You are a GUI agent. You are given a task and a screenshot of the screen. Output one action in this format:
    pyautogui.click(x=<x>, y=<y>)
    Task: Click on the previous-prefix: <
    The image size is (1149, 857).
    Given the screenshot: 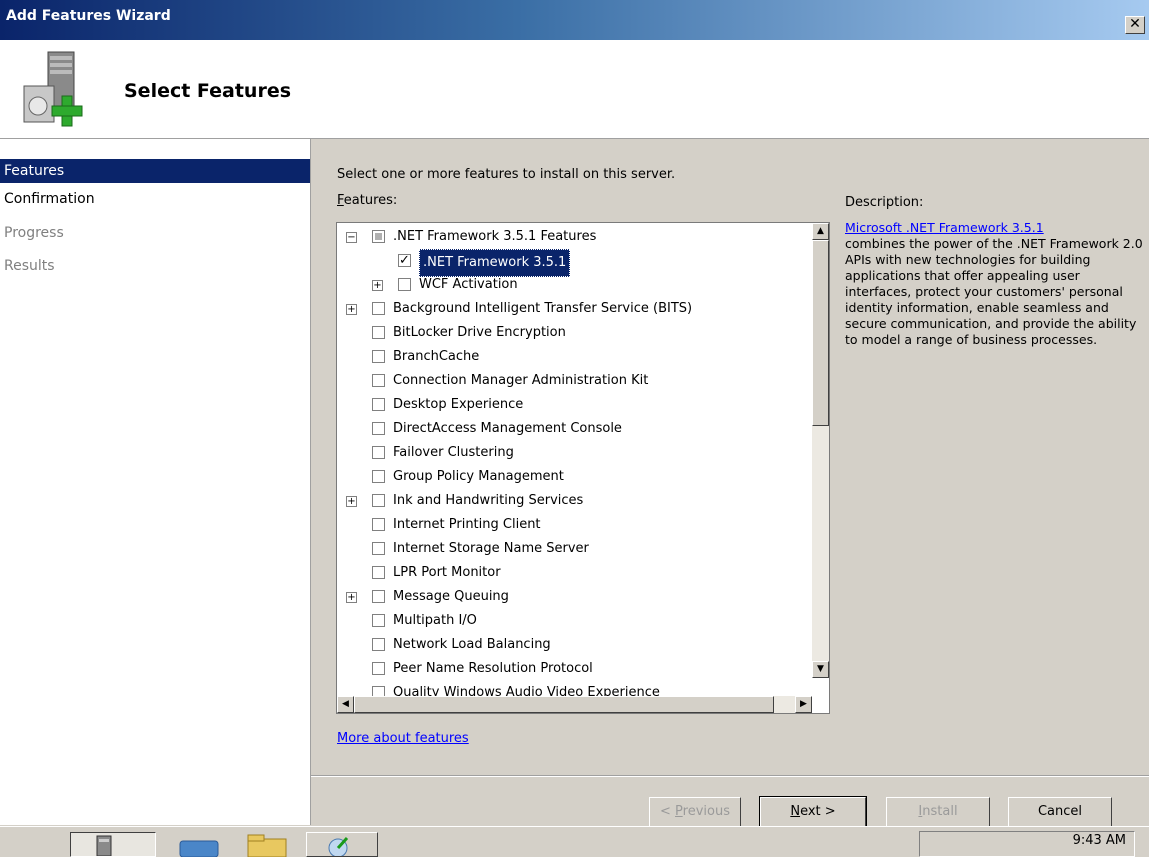 What is the action you would take?
    pyautogui.click(x=668, y=811)
    